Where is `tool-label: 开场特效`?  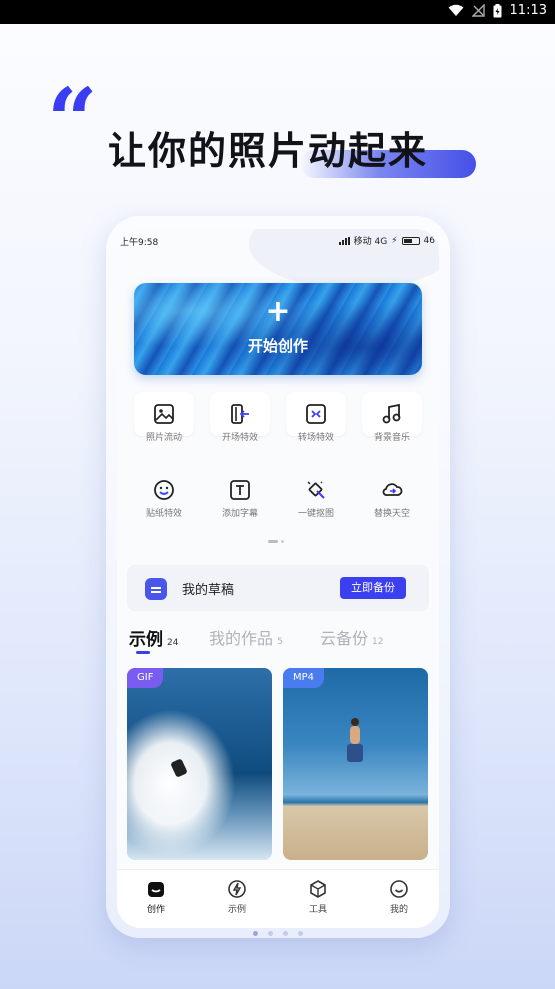
tool-label: 开场特效 is located at coordinates (239, 438).